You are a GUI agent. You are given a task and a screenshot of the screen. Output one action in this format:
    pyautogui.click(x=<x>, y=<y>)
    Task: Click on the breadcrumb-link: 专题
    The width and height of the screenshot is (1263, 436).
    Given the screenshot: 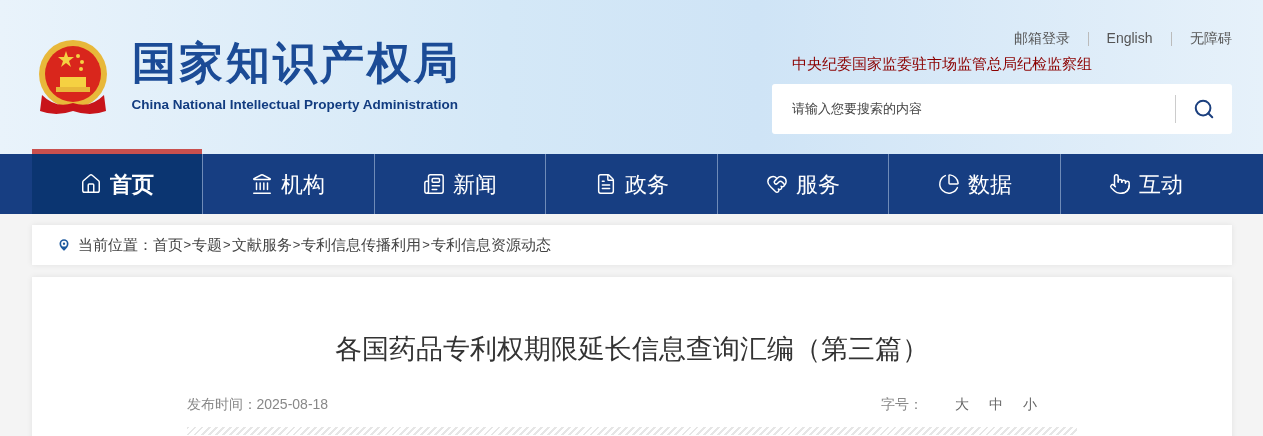 What is the action you would take?
    pyautogui.click(x=207, y=245)
    